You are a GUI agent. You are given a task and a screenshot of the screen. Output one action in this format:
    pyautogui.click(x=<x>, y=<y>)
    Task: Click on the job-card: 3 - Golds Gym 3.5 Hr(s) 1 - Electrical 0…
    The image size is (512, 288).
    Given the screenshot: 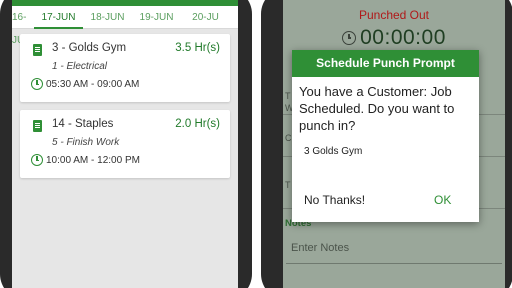 What is the action you would take?
    pyautogui.click(x=125, y=68)
    